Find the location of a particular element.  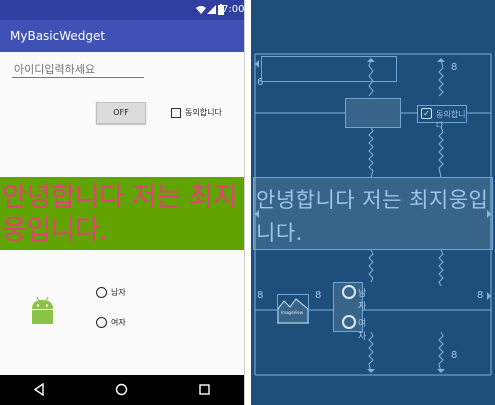

bp-margin-radio: 8 is located at coordinates (318, 295).